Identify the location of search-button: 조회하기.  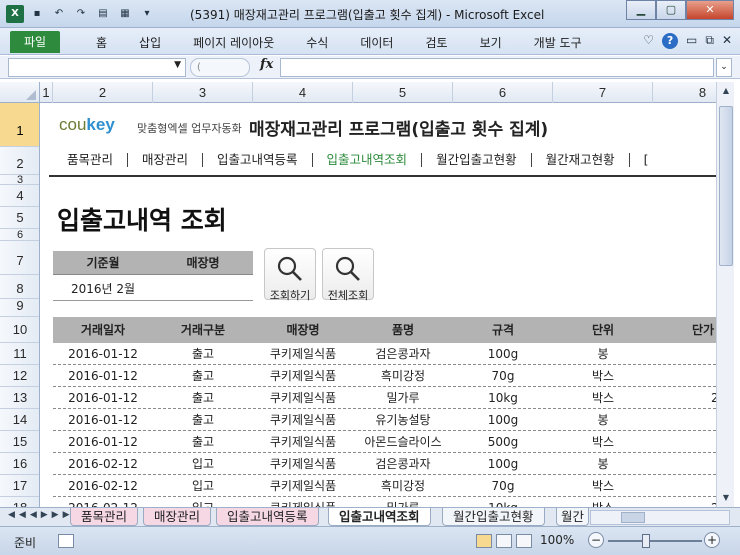
(290, 275).